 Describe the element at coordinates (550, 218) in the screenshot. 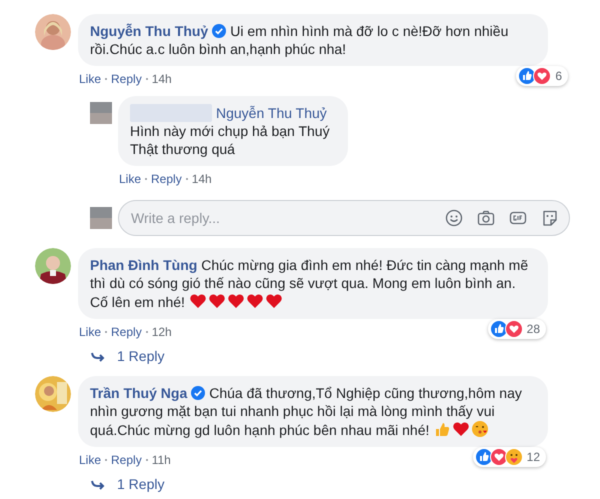

I see `sticker-icon` at that location.